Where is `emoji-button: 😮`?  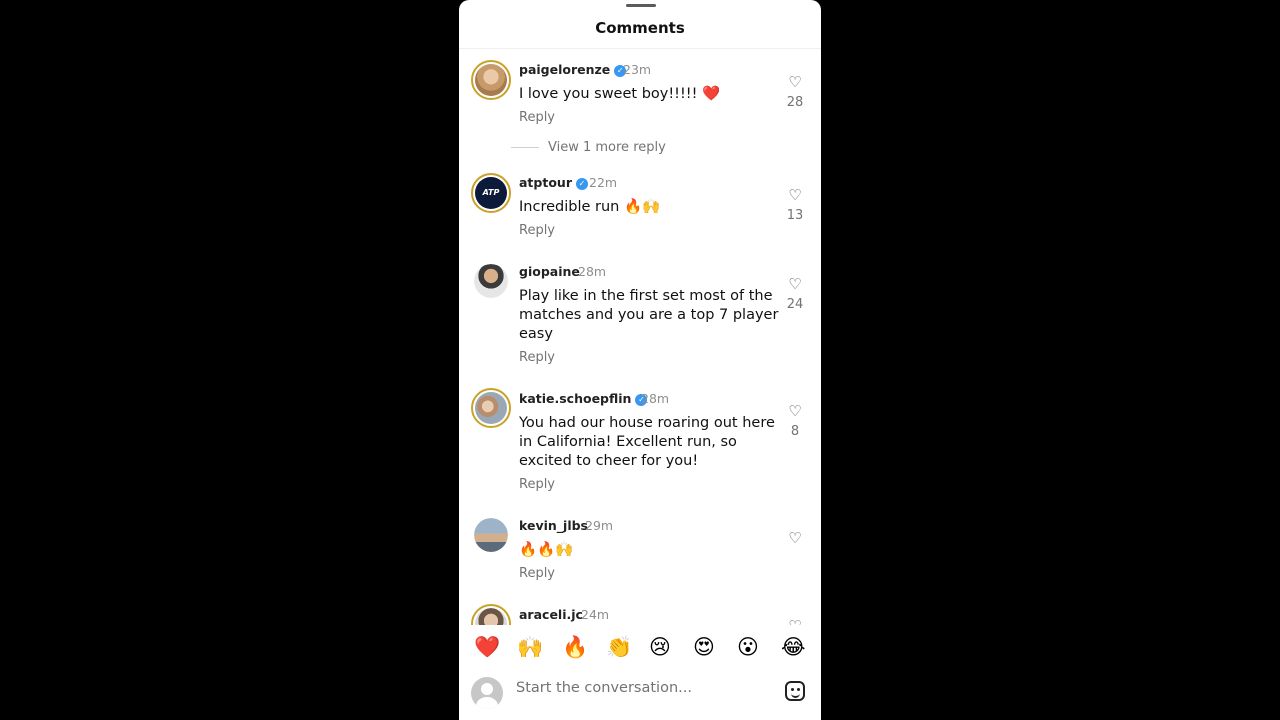 emoji-button: 😮 is located at coordinates (748, 647).